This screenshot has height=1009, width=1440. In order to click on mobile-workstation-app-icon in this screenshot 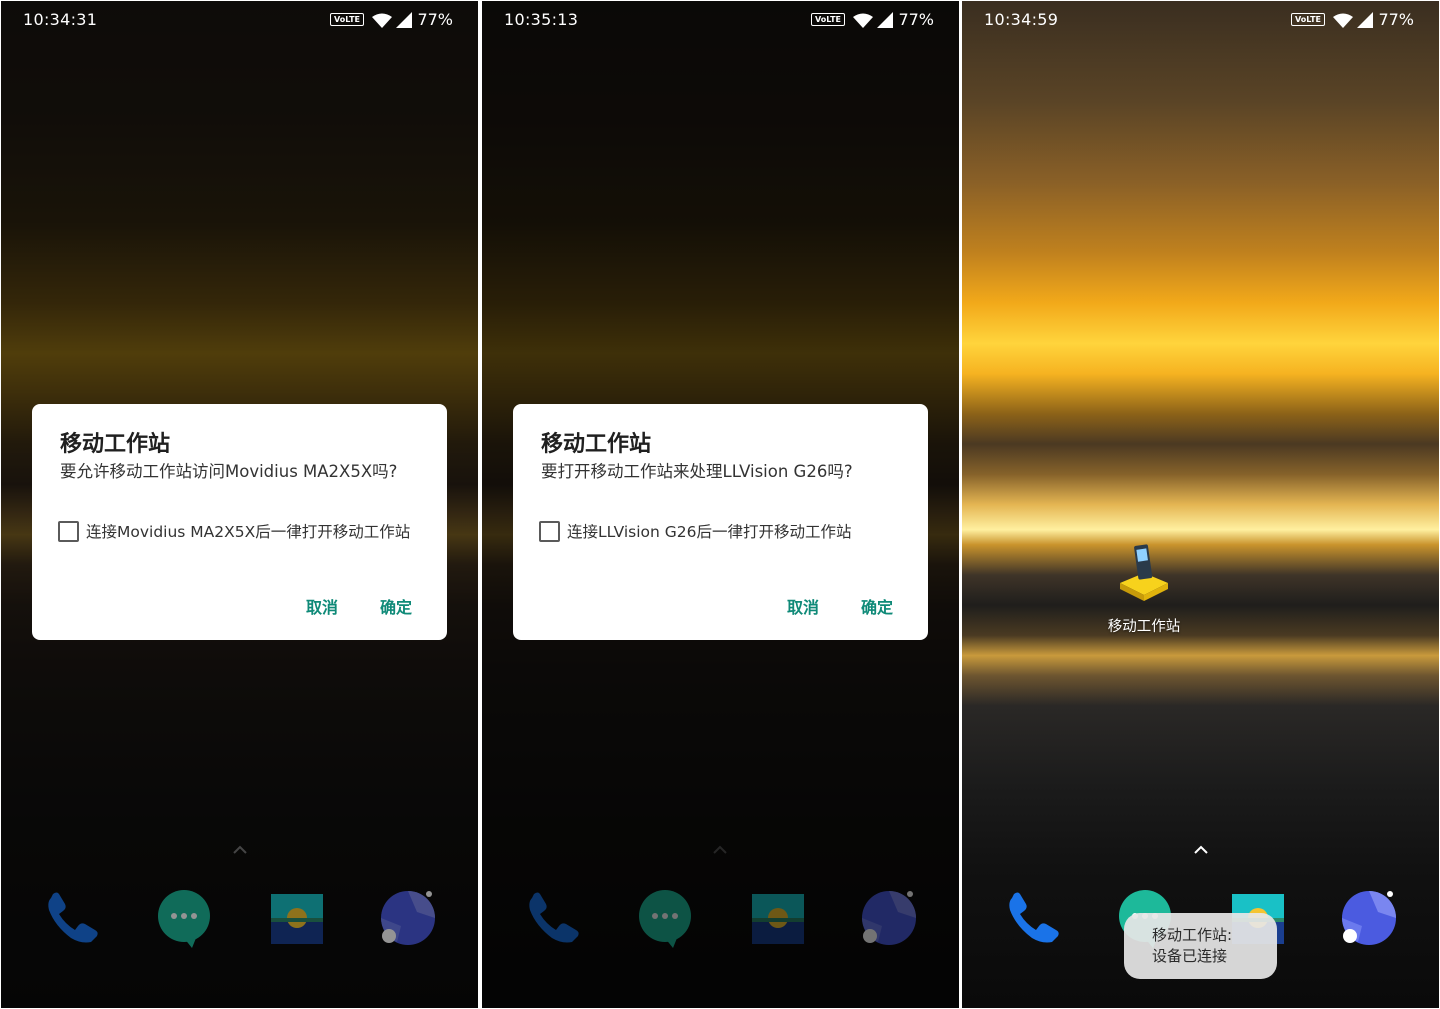, I will do `click(1144, 572)`.